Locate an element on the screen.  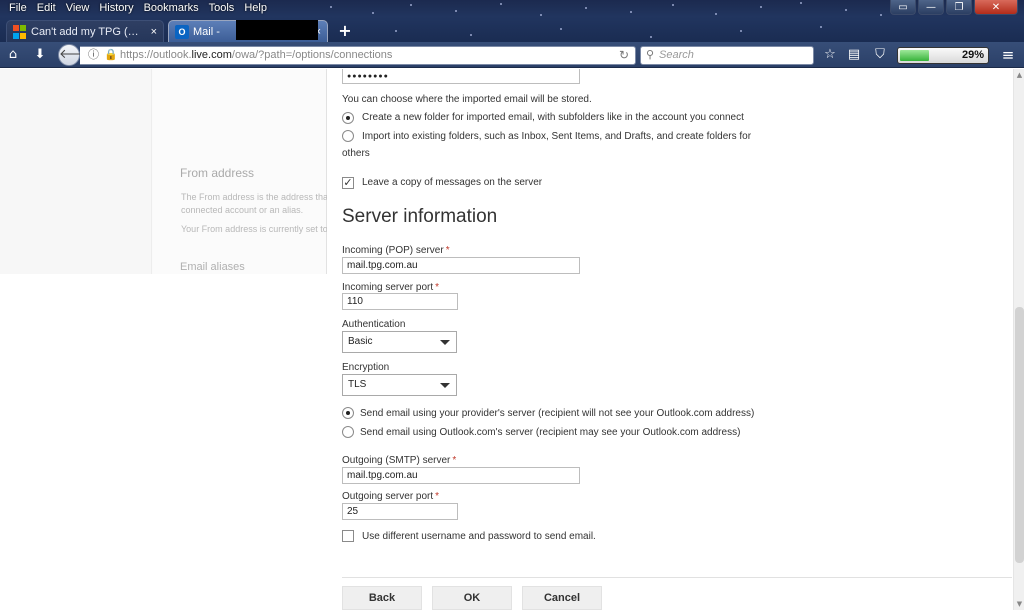
radio-outlook-server is located at coordinates (348, 432).